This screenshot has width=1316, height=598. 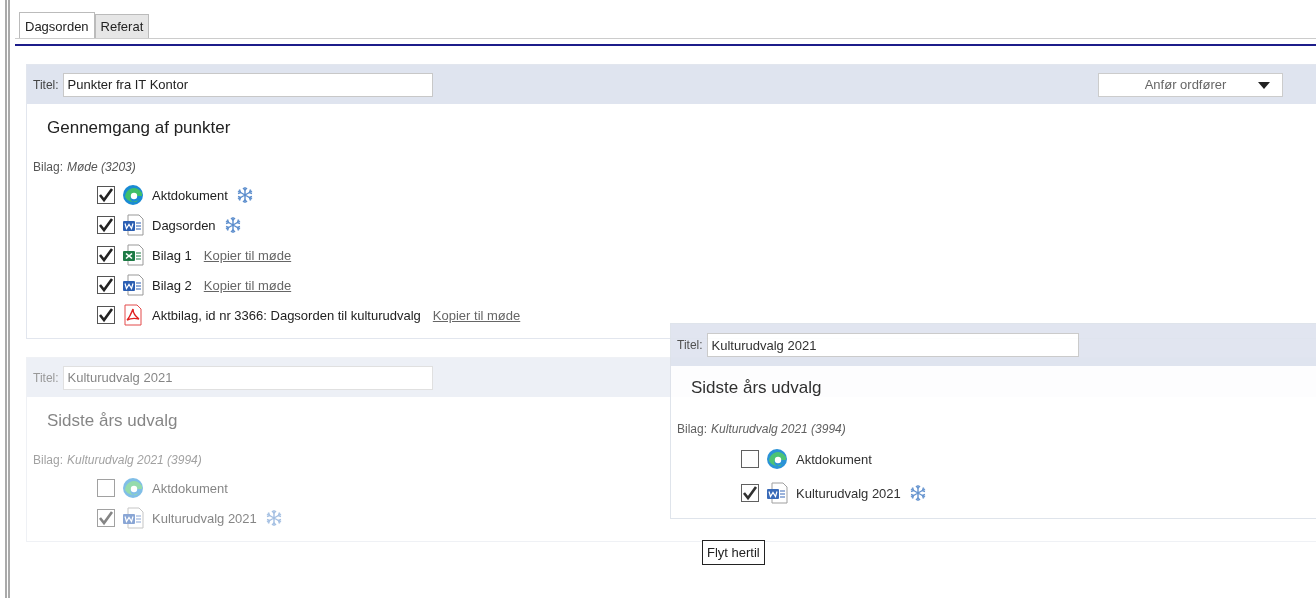 I want to click on speaker-dropdown: Anfør ordfører, so click(x=1190, y=84).